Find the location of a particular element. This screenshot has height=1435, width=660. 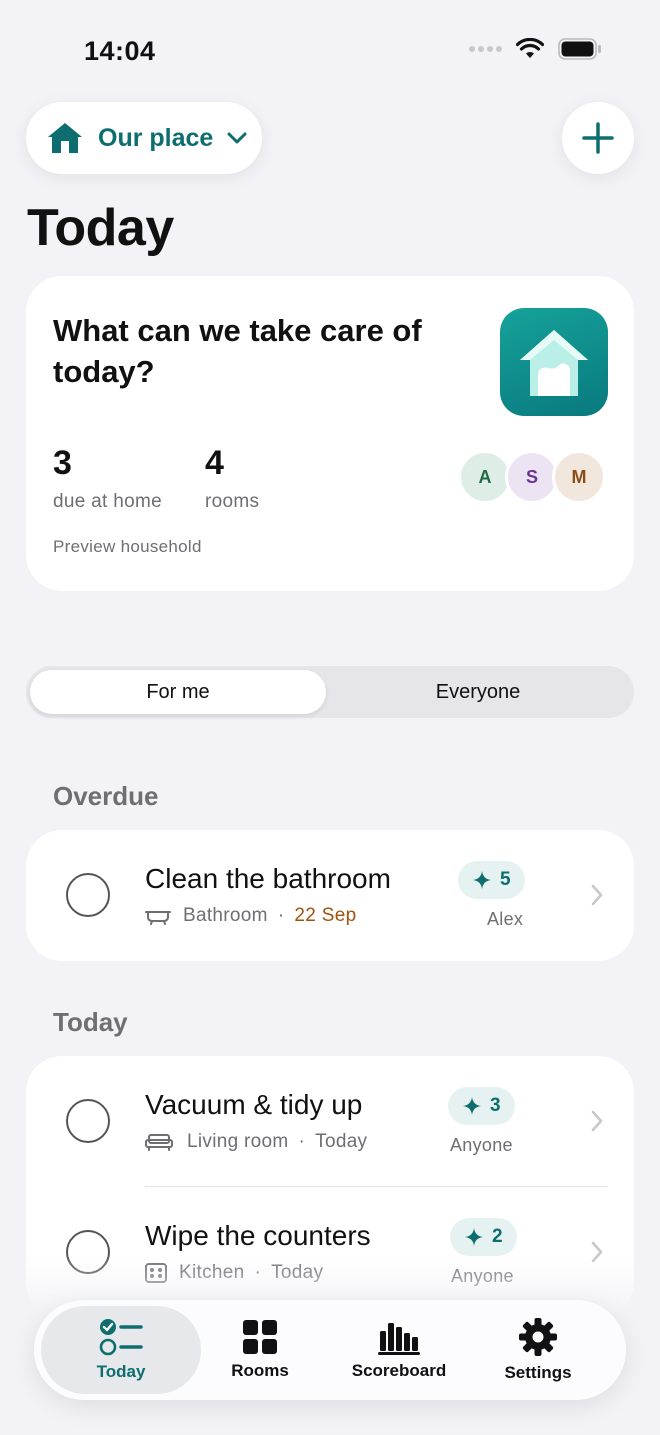

household-selector: Our place is located at coordinates (144, 138).